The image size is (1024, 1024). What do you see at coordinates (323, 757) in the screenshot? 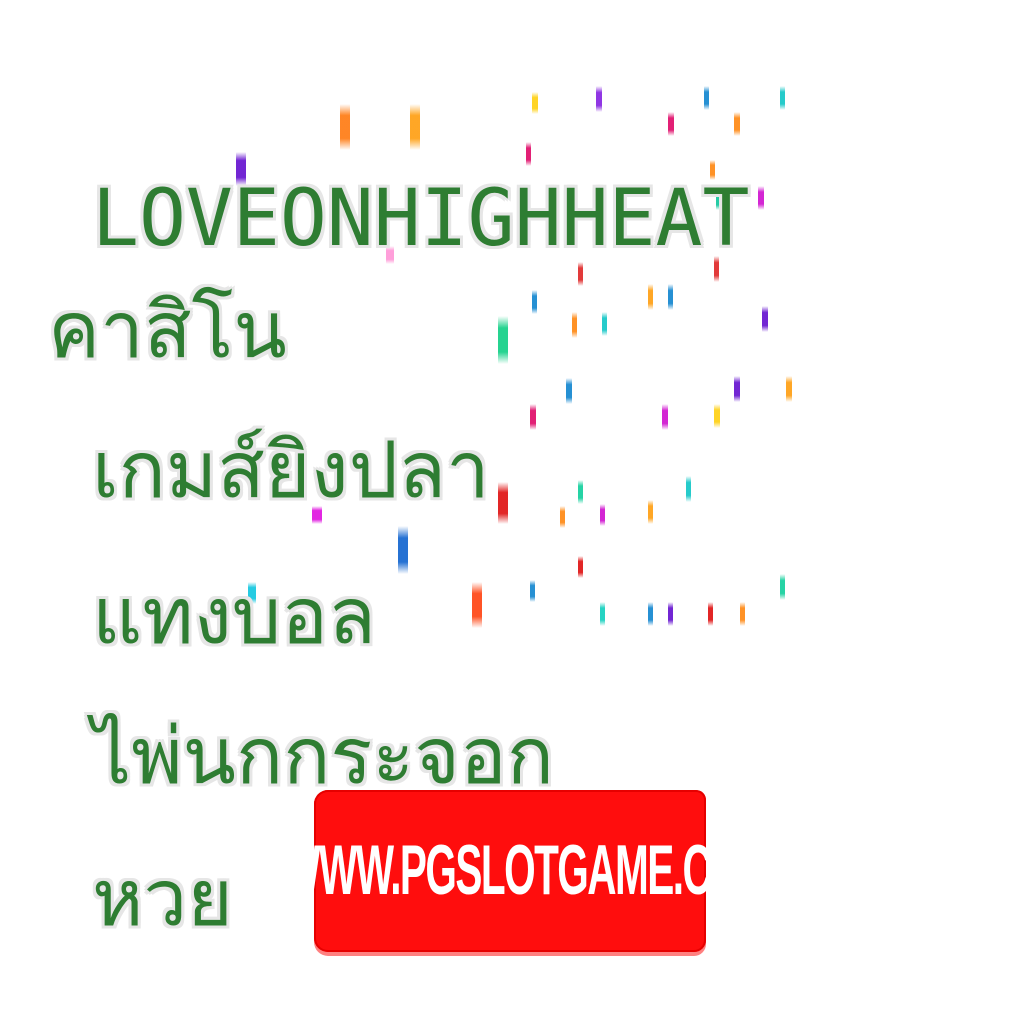
I see `nav-link-card-game: ไพ่นกกระจอก` at bounding box center [323, 757].